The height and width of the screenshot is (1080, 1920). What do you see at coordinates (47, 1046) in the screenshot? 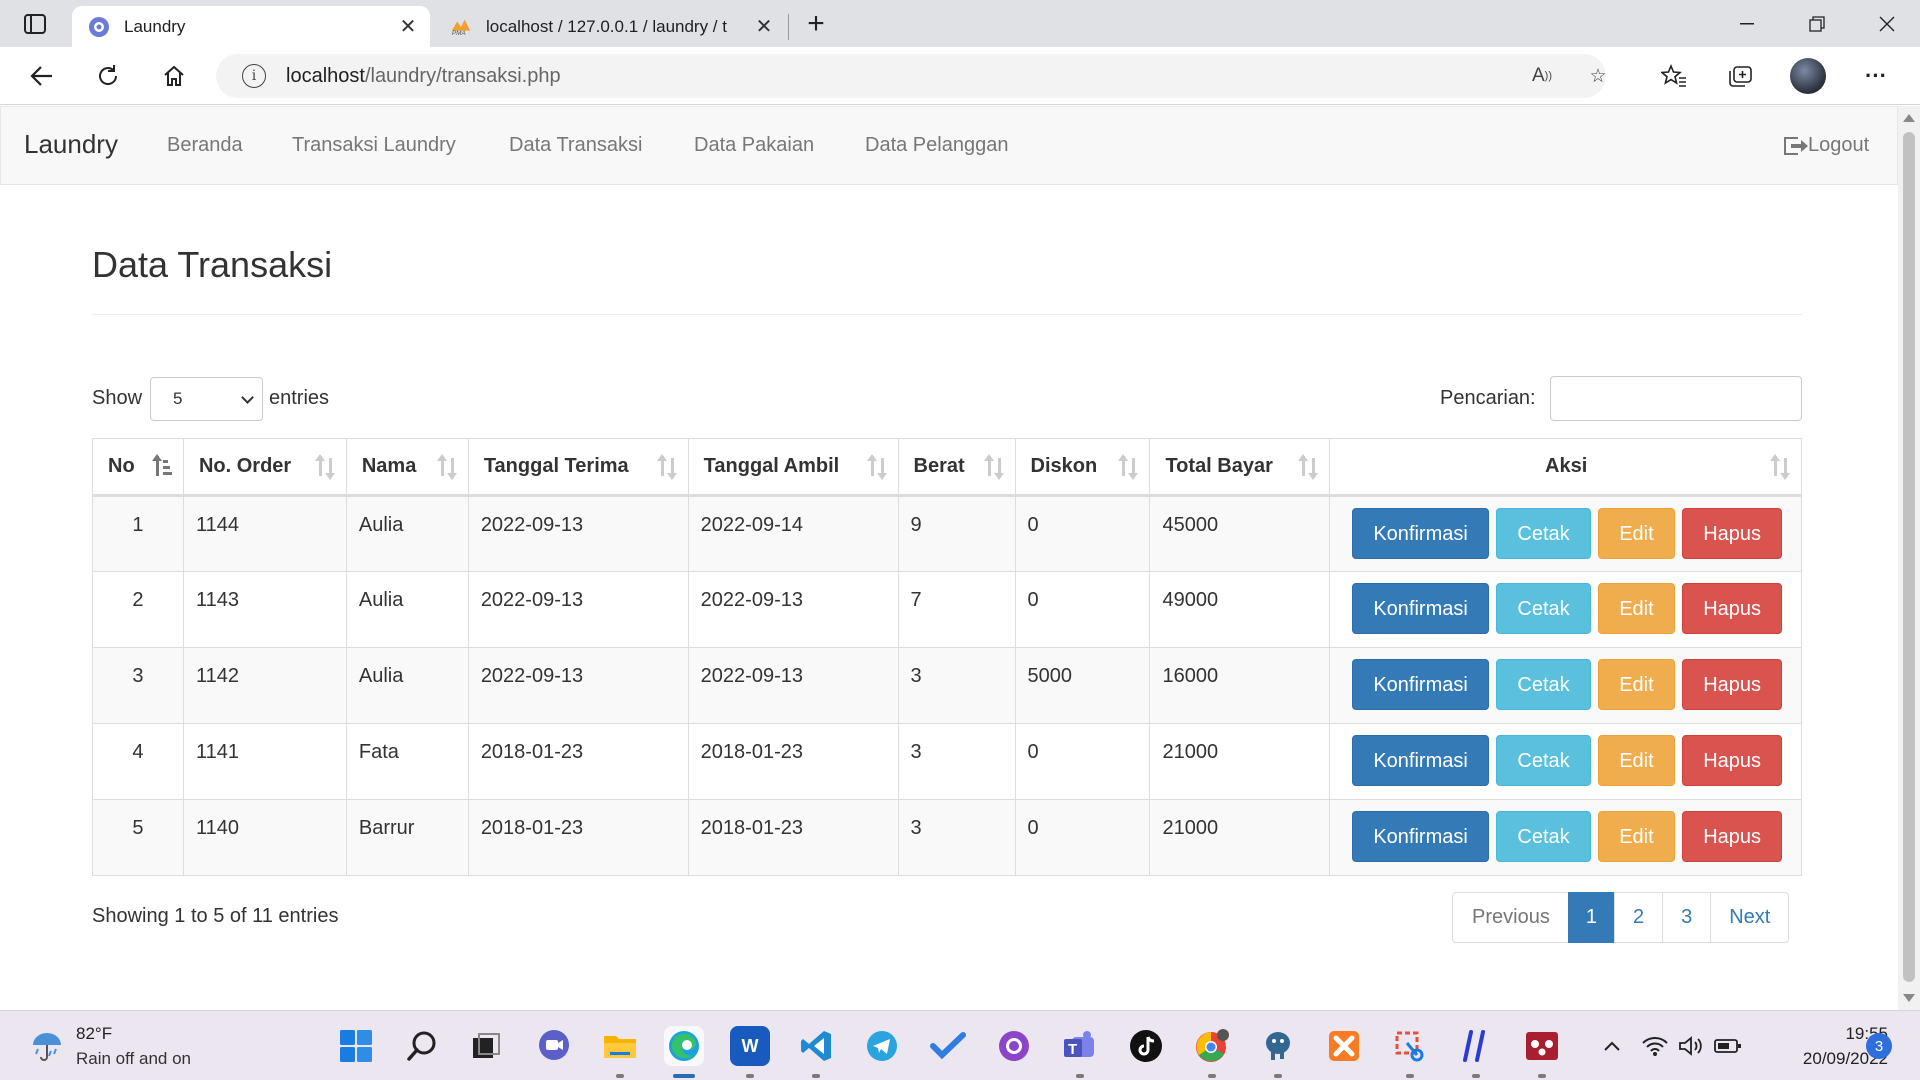
I see `weather-rain-icon` at bounding box center [47, 1046].